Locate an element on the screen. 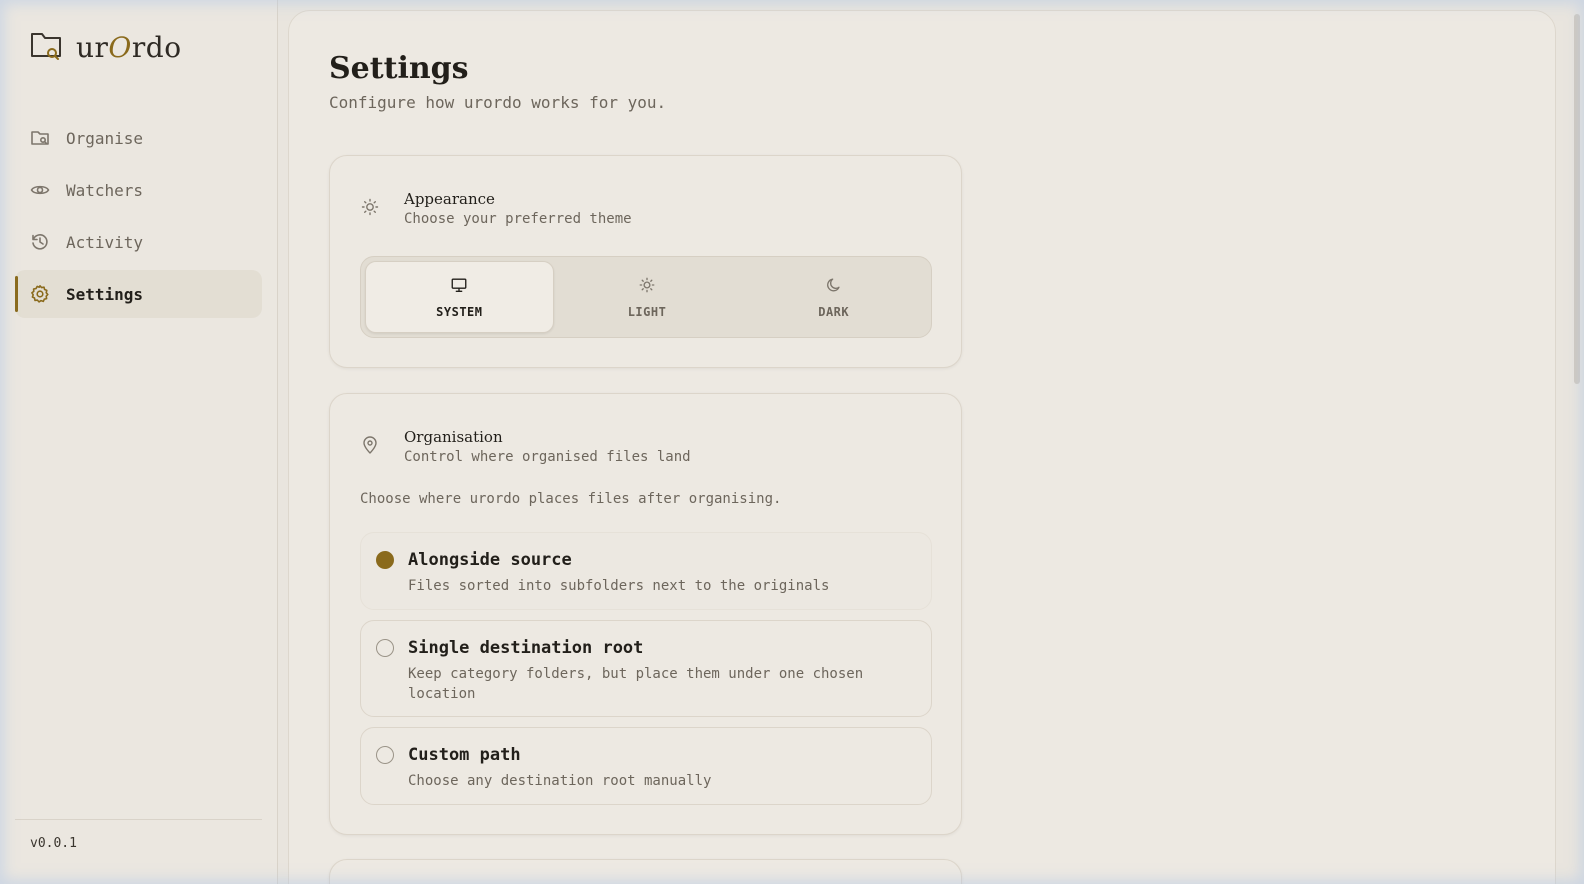 The height and width of the screenshot is (884, 1584). option-title: Alongside source is located at coordinates (490, 560).